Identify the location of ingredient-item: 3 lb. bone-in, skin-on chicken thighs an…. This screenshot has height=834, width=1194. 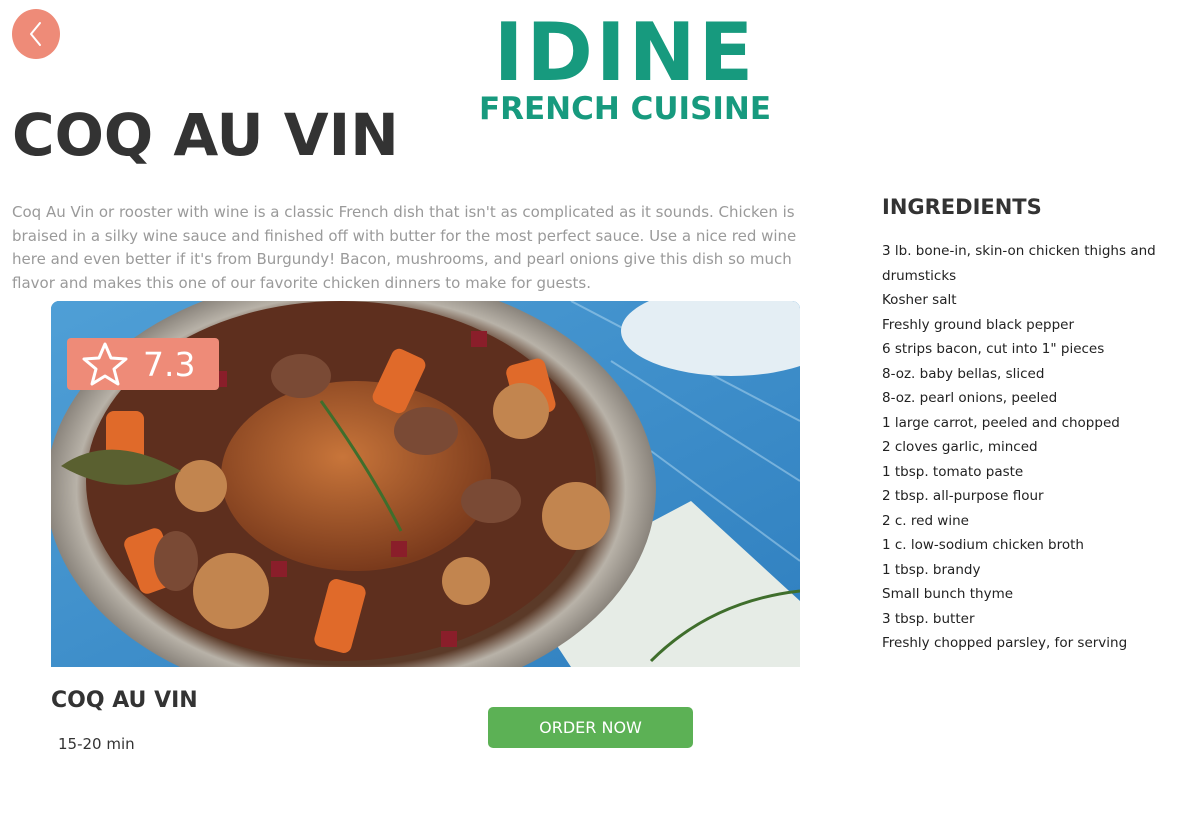
(1019, 263).